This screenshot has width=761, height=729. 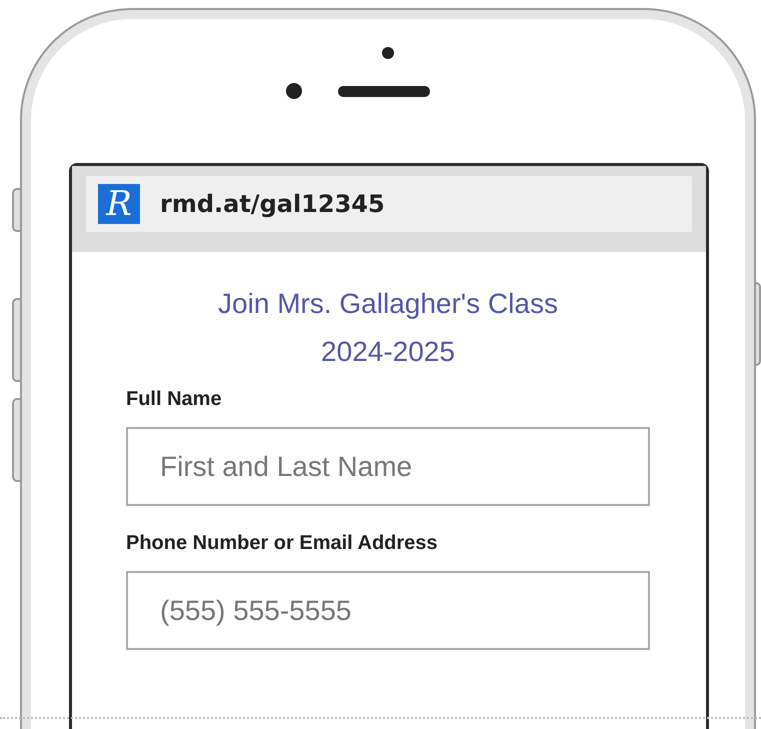 I want to click on field-label: Phone Number or Email Address, so click(x=282, y=543).